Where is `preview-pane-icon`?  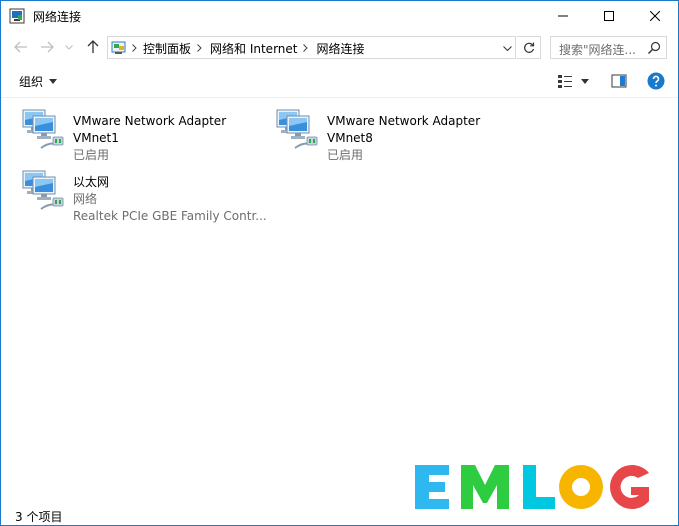 preview-pane-icon is located at coordinates (619, 81).